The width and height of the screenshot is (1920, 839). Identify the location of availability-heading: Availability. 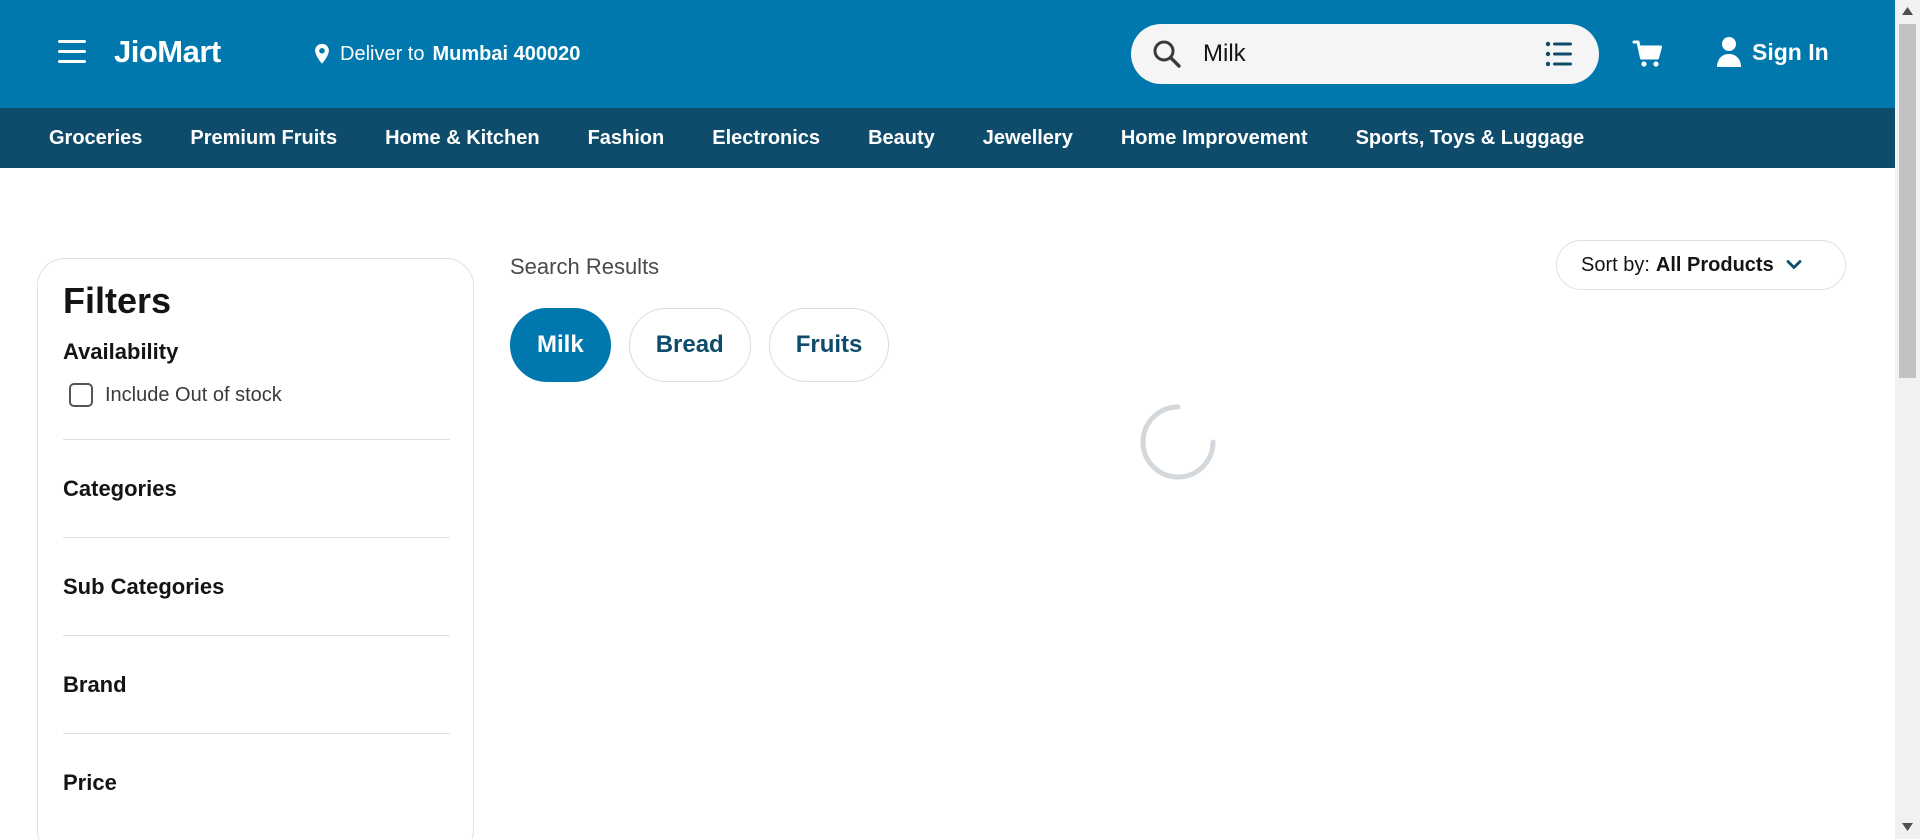
(121, 351).